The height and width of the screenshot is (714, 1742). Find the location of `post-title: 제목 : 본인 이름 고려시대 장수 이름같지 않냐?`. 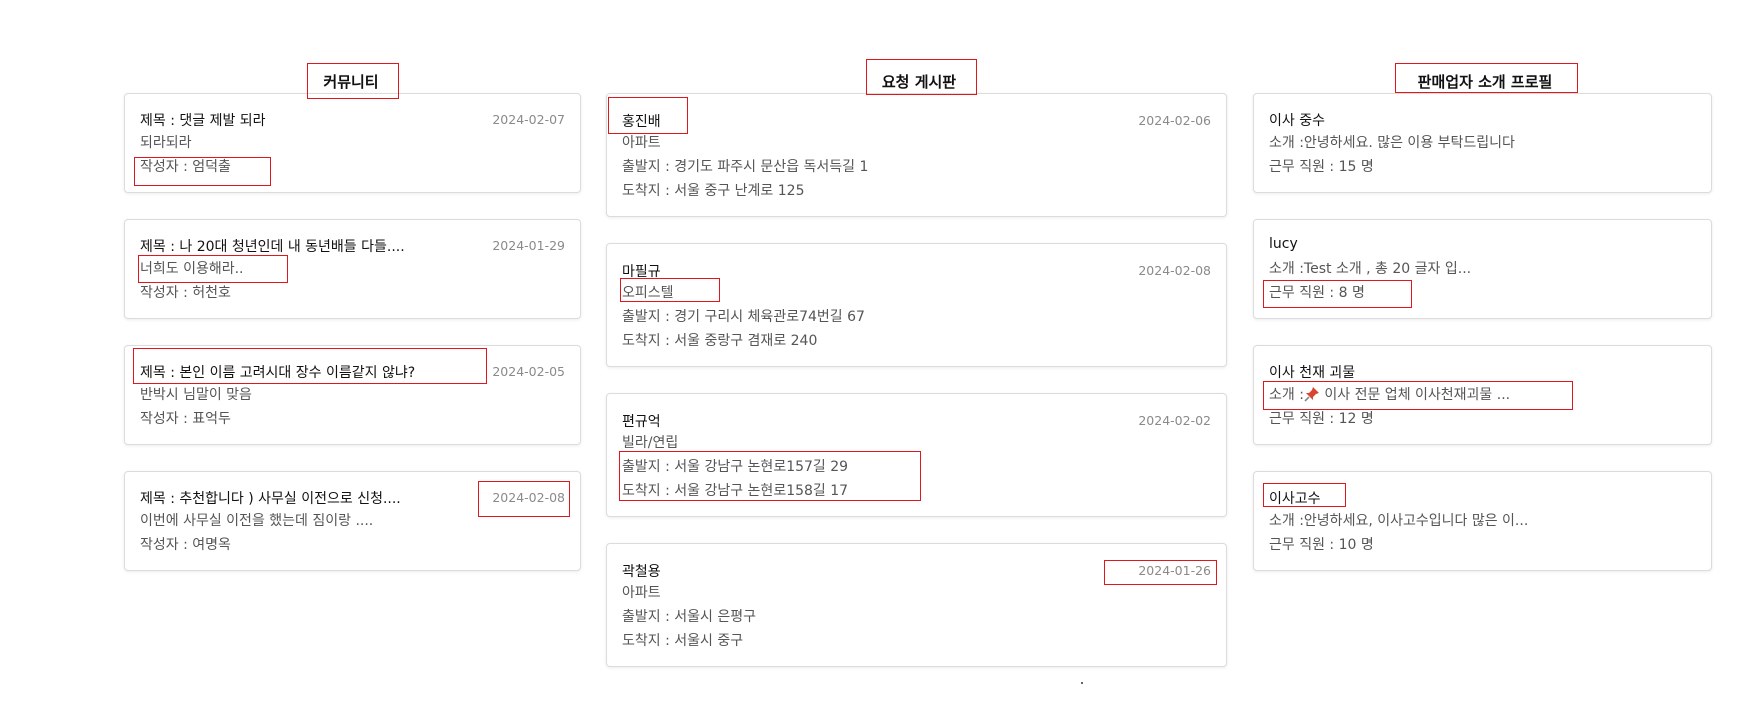

post-title: 제목 : 본인 이름 고려시대 장수 이름같지 않냐? is located at coordinates (277, 372).